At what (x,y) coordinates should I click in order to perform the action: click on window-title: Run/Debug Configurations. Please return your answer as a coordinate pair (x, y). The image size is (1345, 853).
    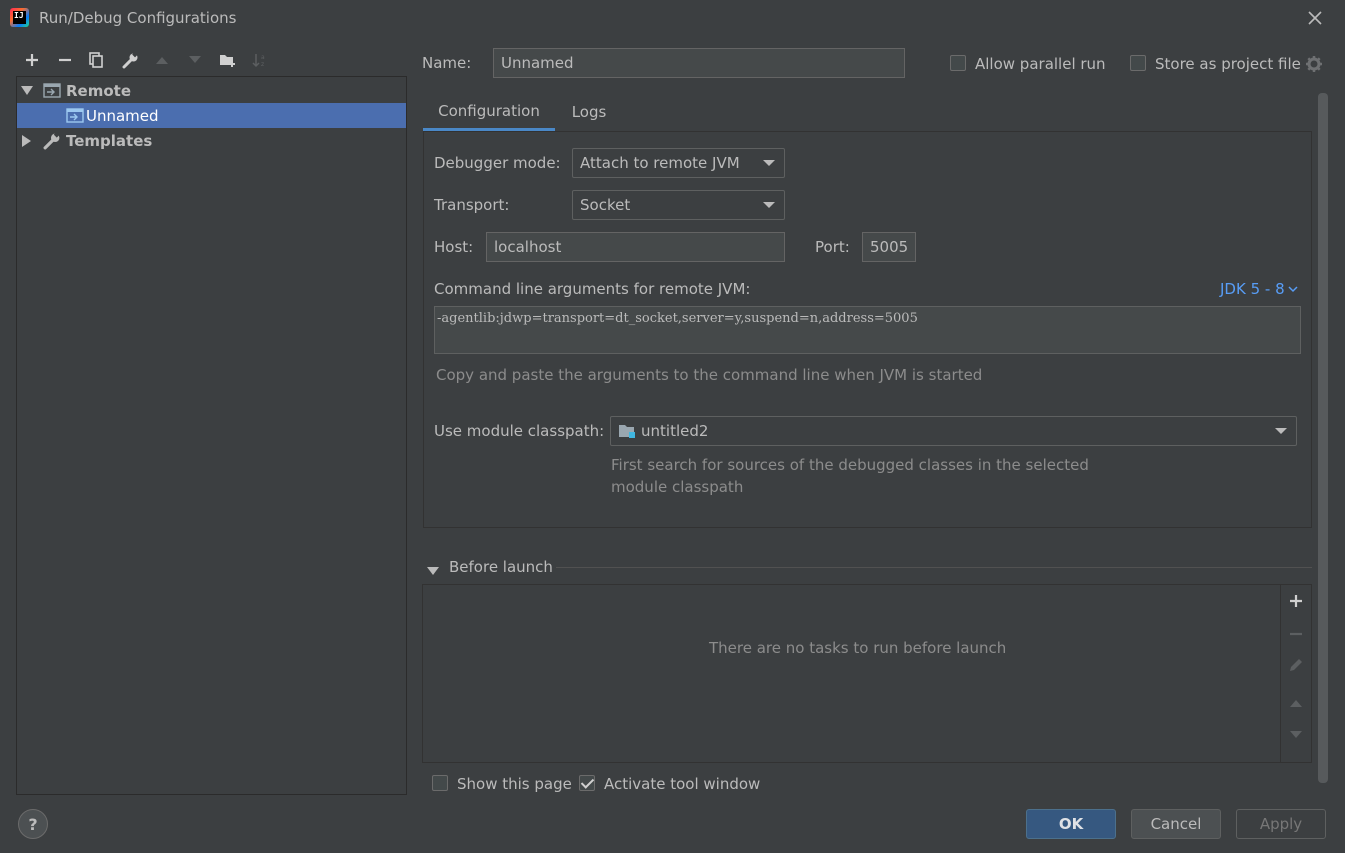
    Looking at the image, I should click on (138, 18).